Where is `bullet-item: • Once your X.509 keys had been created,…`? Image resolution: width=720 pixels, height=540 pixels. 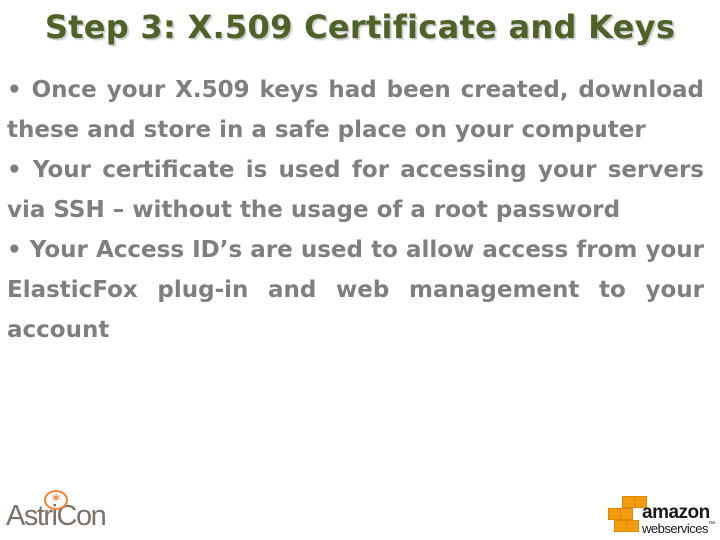 bullet-item: • Once your X.509 keys had been created,… is located at coordinates (355, 110).